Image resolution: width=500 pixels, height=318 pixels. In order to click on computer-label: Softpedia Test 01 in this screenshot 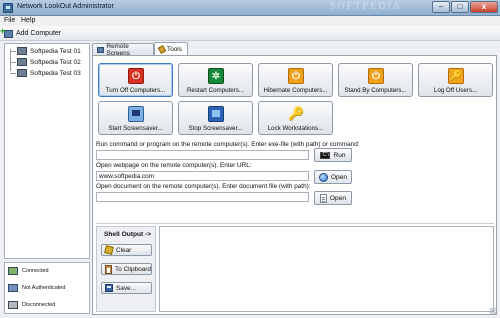, I will do `click(55, 51)`.